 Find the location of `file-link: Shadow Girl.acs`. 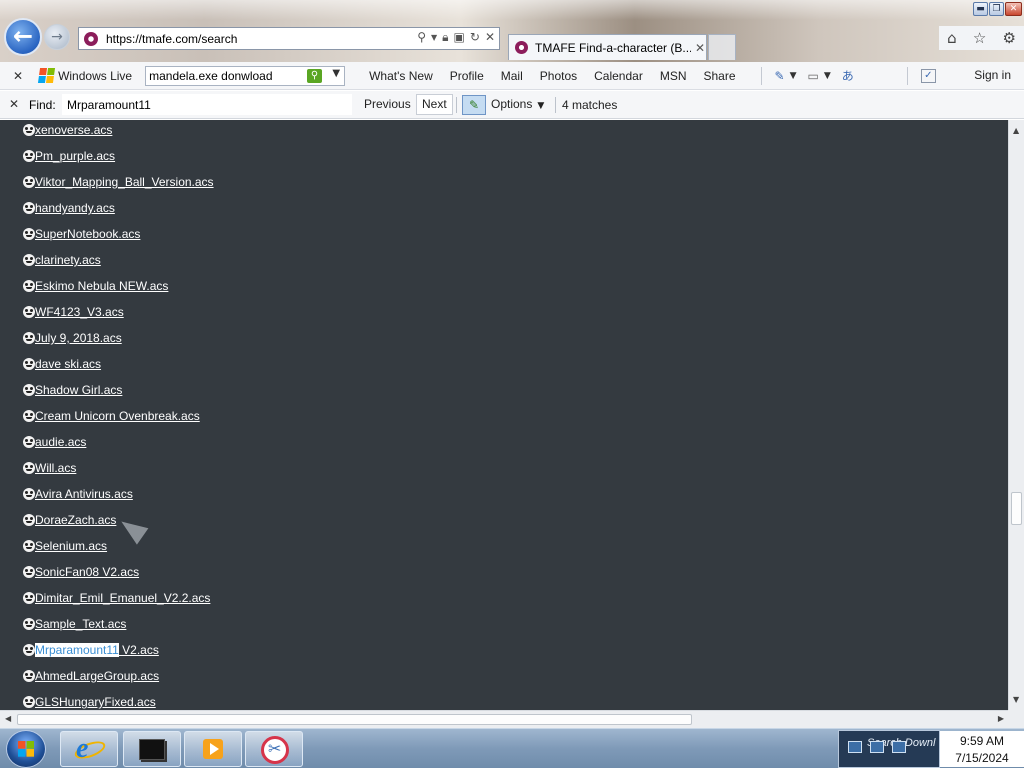

file-link: Shadow Girl.acs is located at coordinates (78, 390).